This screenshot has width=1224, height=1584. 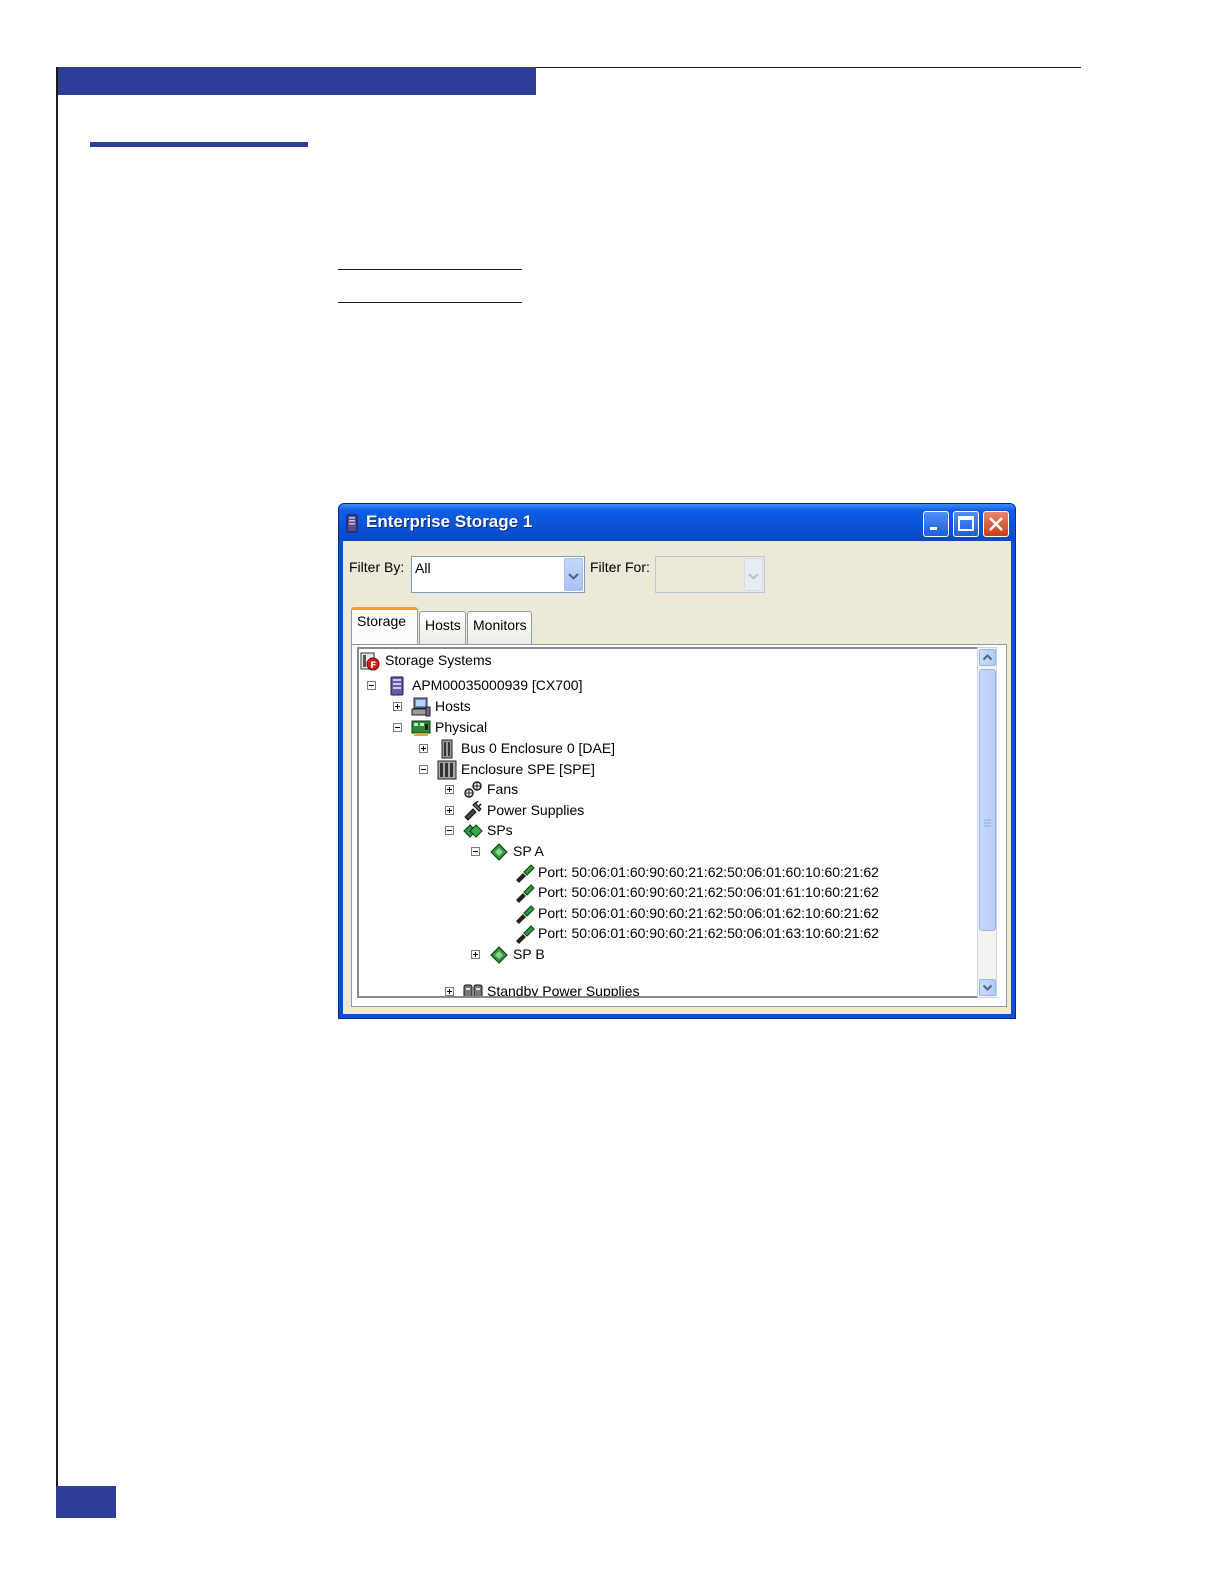 I want to click on storage-tab-panel: F Storage Systems APM00035000939 [CX700], so click(x=679, y=825).